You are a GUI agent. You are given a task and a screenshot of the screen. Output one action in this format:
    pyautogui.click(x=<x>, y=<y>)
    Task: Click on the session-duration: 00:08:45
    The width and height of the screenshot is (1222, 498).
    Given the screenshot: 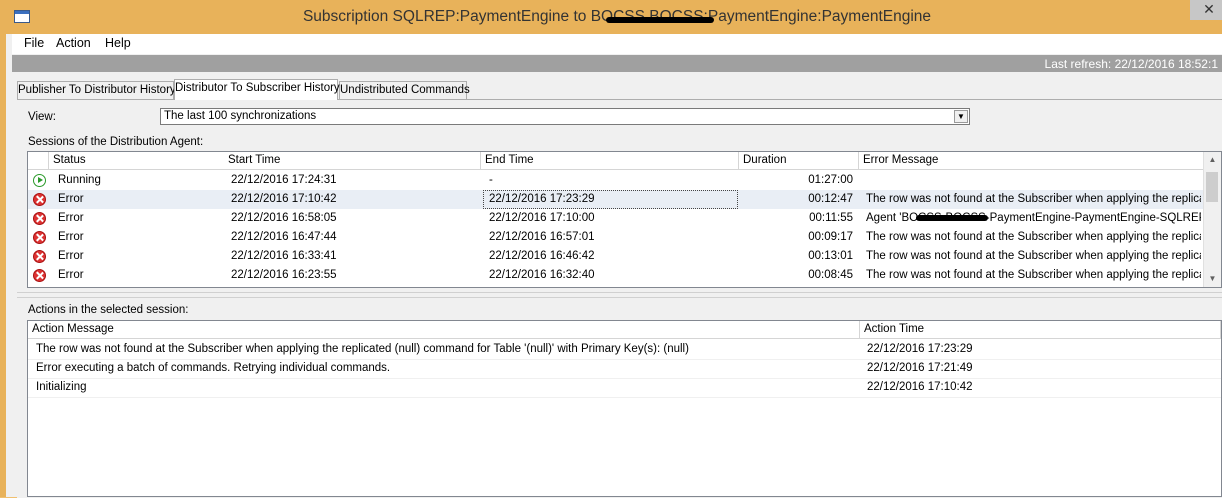 What is the action you would take?
    pyautogui.click(x=830, y=275)
    